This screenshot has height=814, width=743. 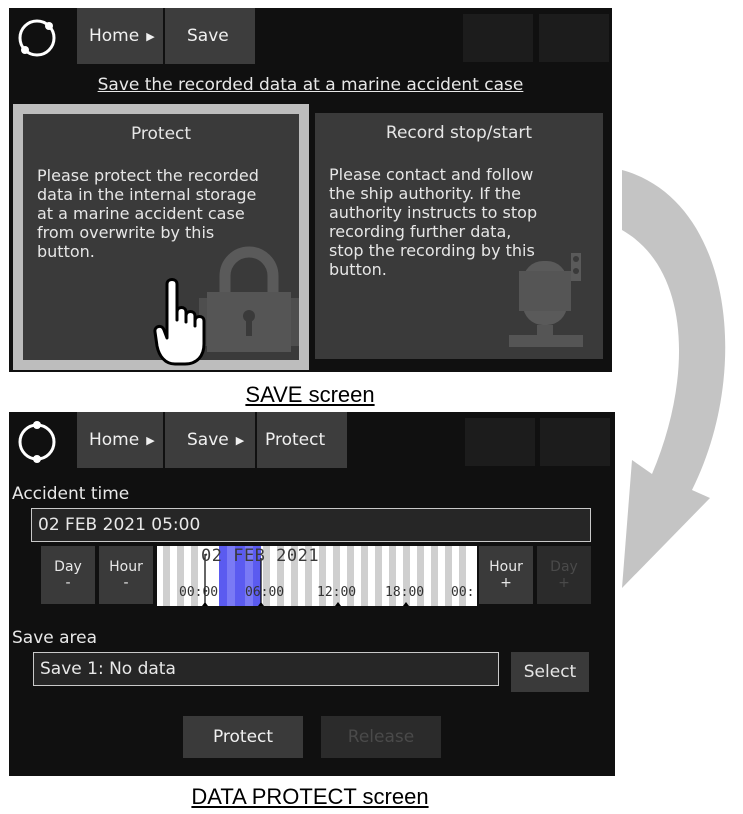 What do you see at coordinates (310, 36) in the screenshot?
I see `top-bar: Home ▶ Save` at bounding box center [310, 36].